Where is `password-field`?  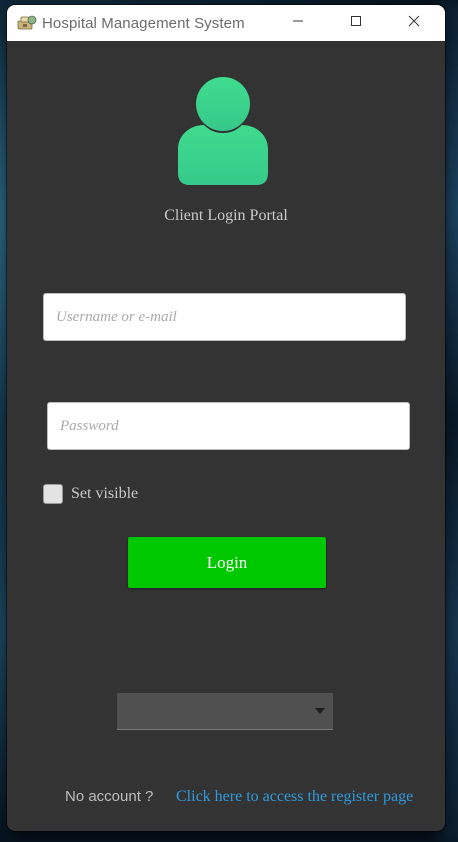
password-field is located at coordinates (228, 426).